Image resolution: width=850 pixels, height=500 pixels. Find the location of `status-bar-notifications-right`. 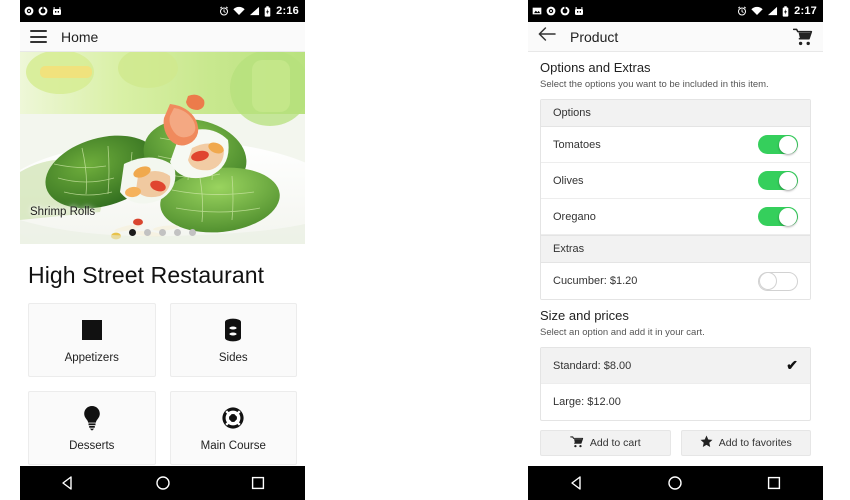

status-bar-notifications-right is located at coordinates (558, 11).